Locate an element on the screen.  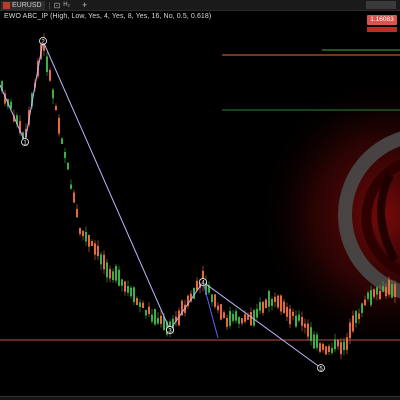
time-axis is located at coordinates (200, 398).